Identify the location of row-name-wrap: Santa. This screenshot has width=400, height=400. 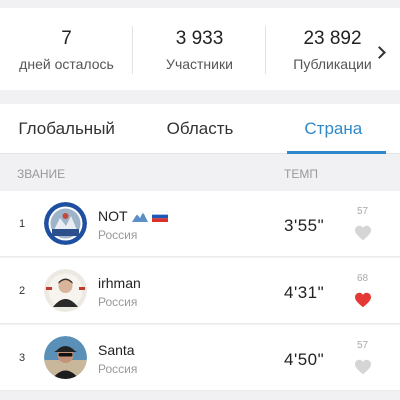
(116, 350).